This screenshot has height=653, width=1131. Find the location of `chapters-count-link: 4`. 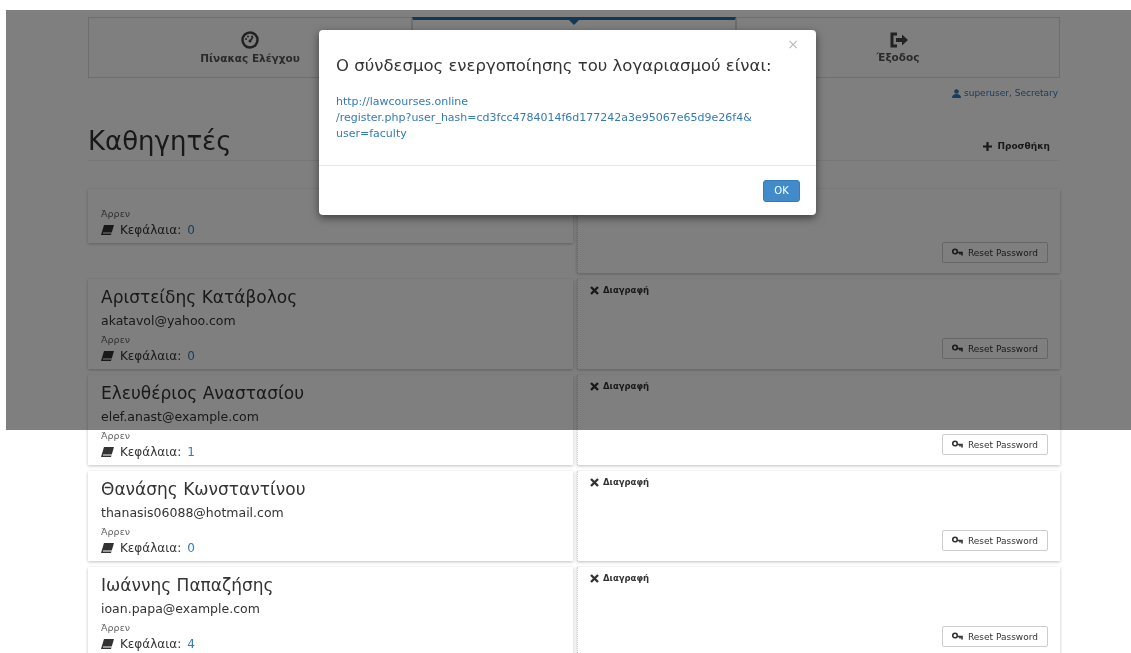

chapters-count-link: 4 is located at coordinates (191, 644).